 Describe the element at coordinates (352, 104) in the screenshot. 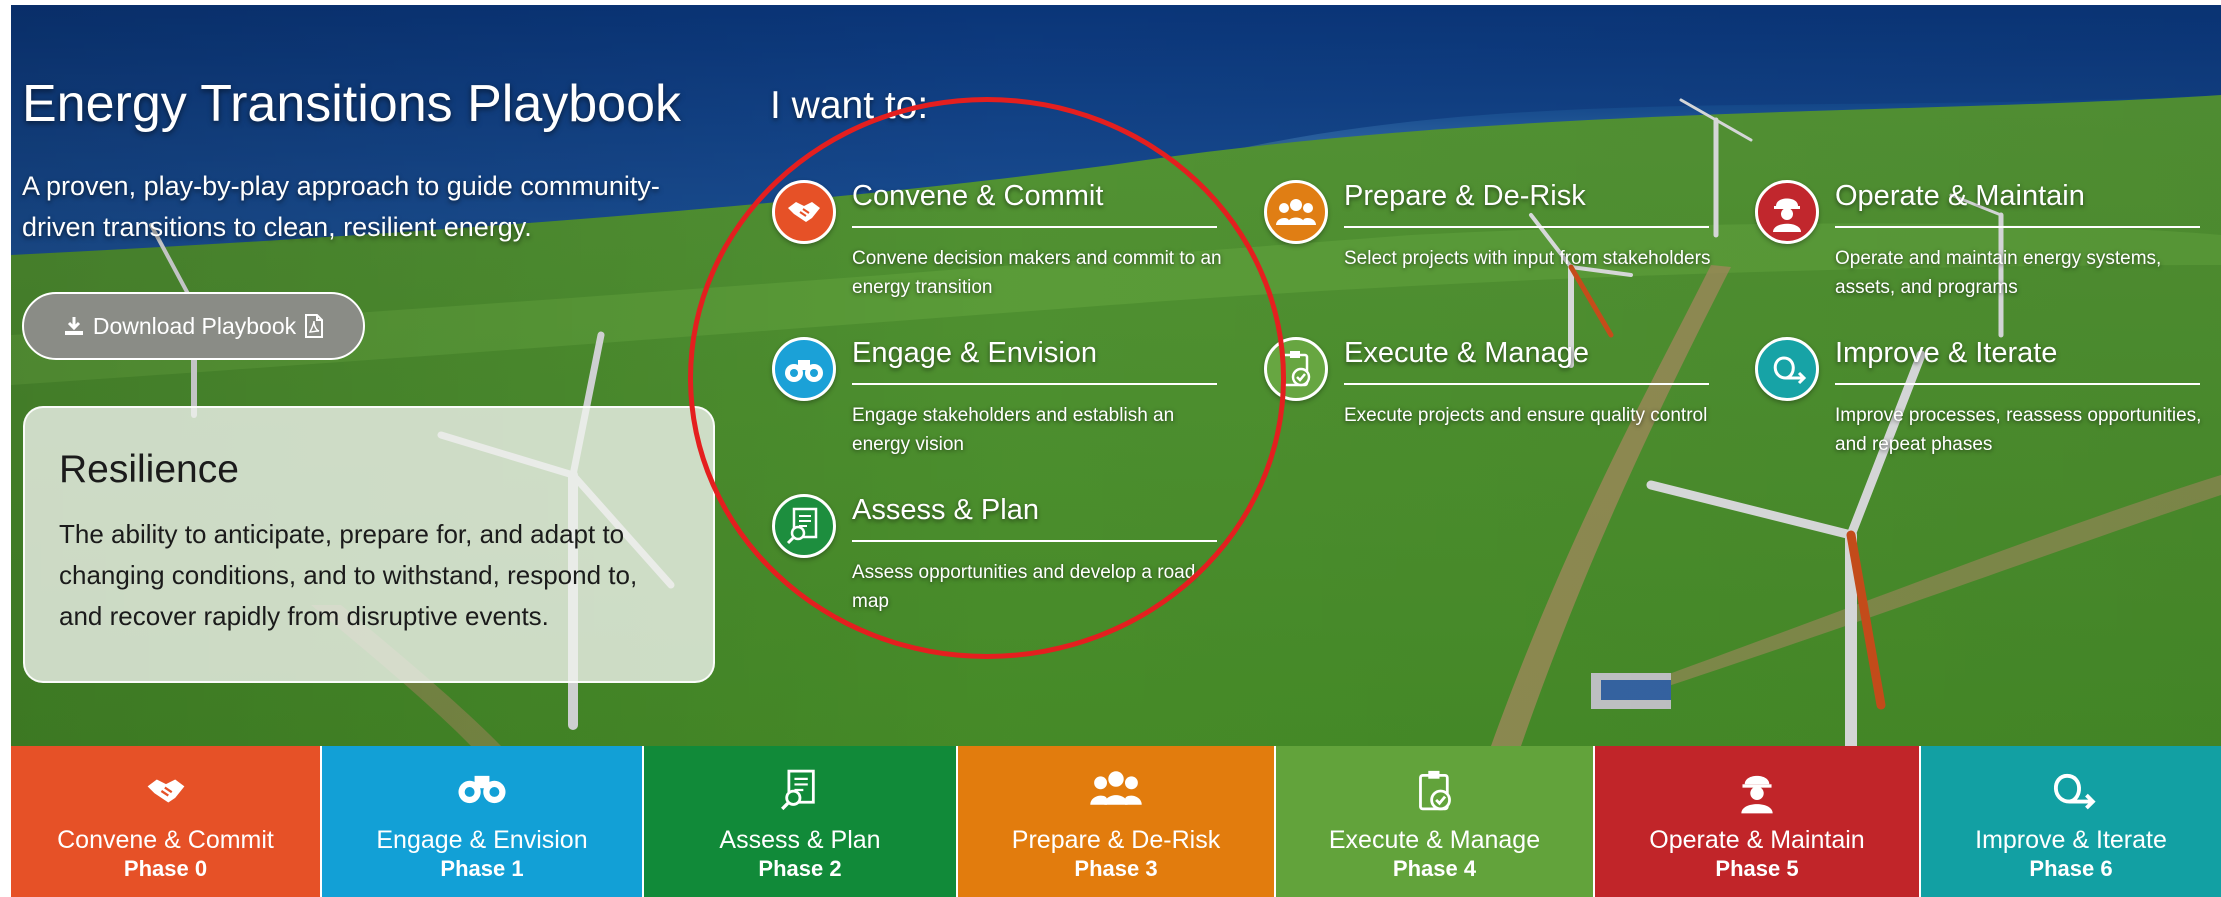

I see `page-title: Energy Transitions Playbook` at that location.